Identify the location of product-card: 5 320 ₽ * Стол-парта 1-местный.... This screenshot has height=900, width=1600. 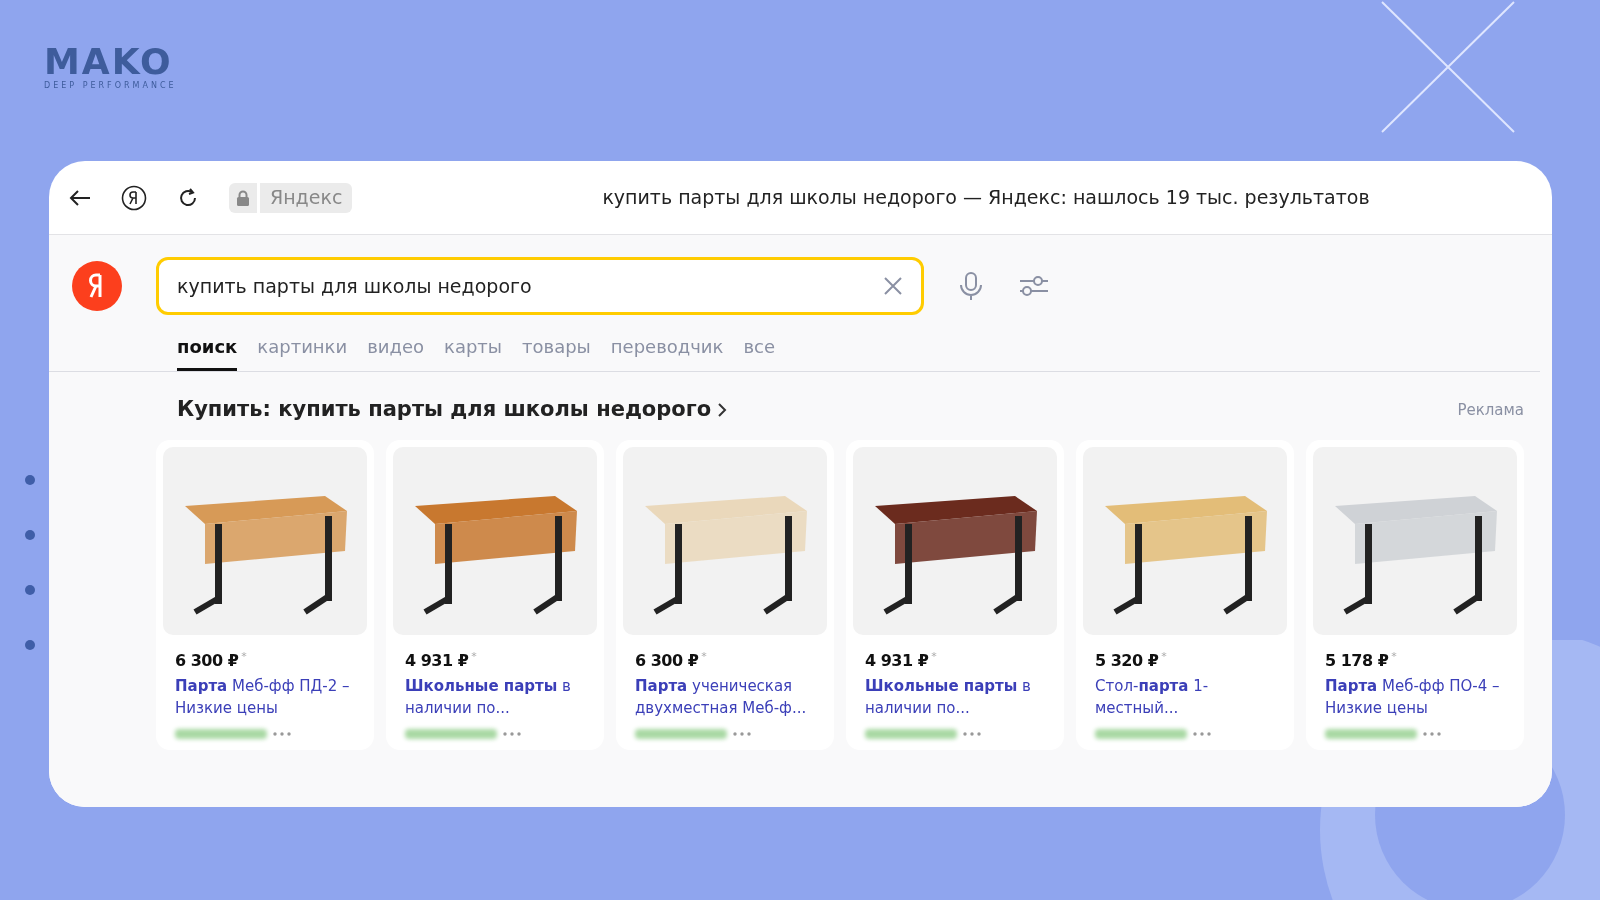
(1185, 594).